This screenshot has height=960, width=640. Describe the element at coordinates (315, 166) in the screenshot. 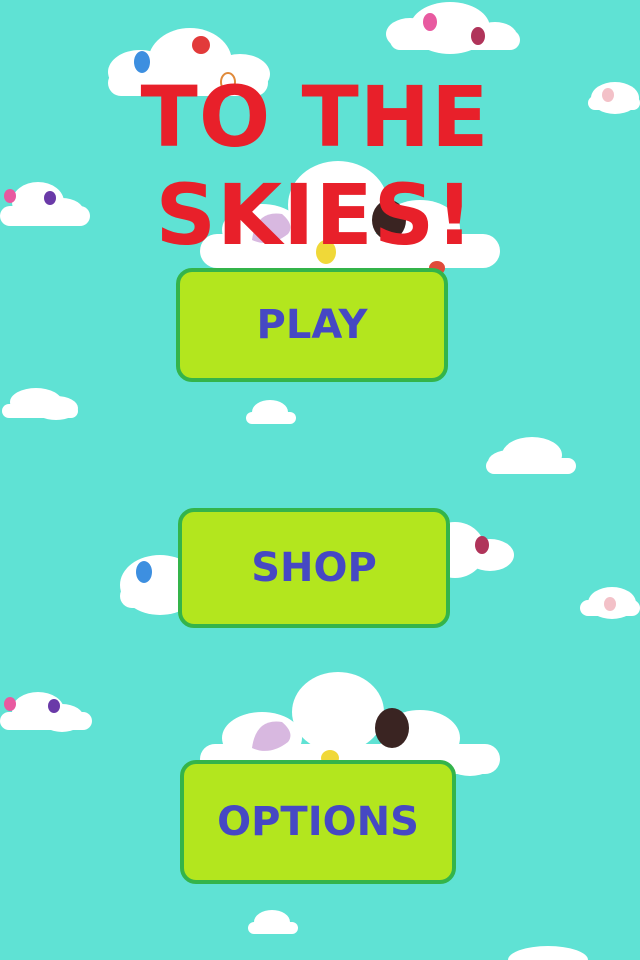

I see `game-title: TO THE SKIES!` at that location.